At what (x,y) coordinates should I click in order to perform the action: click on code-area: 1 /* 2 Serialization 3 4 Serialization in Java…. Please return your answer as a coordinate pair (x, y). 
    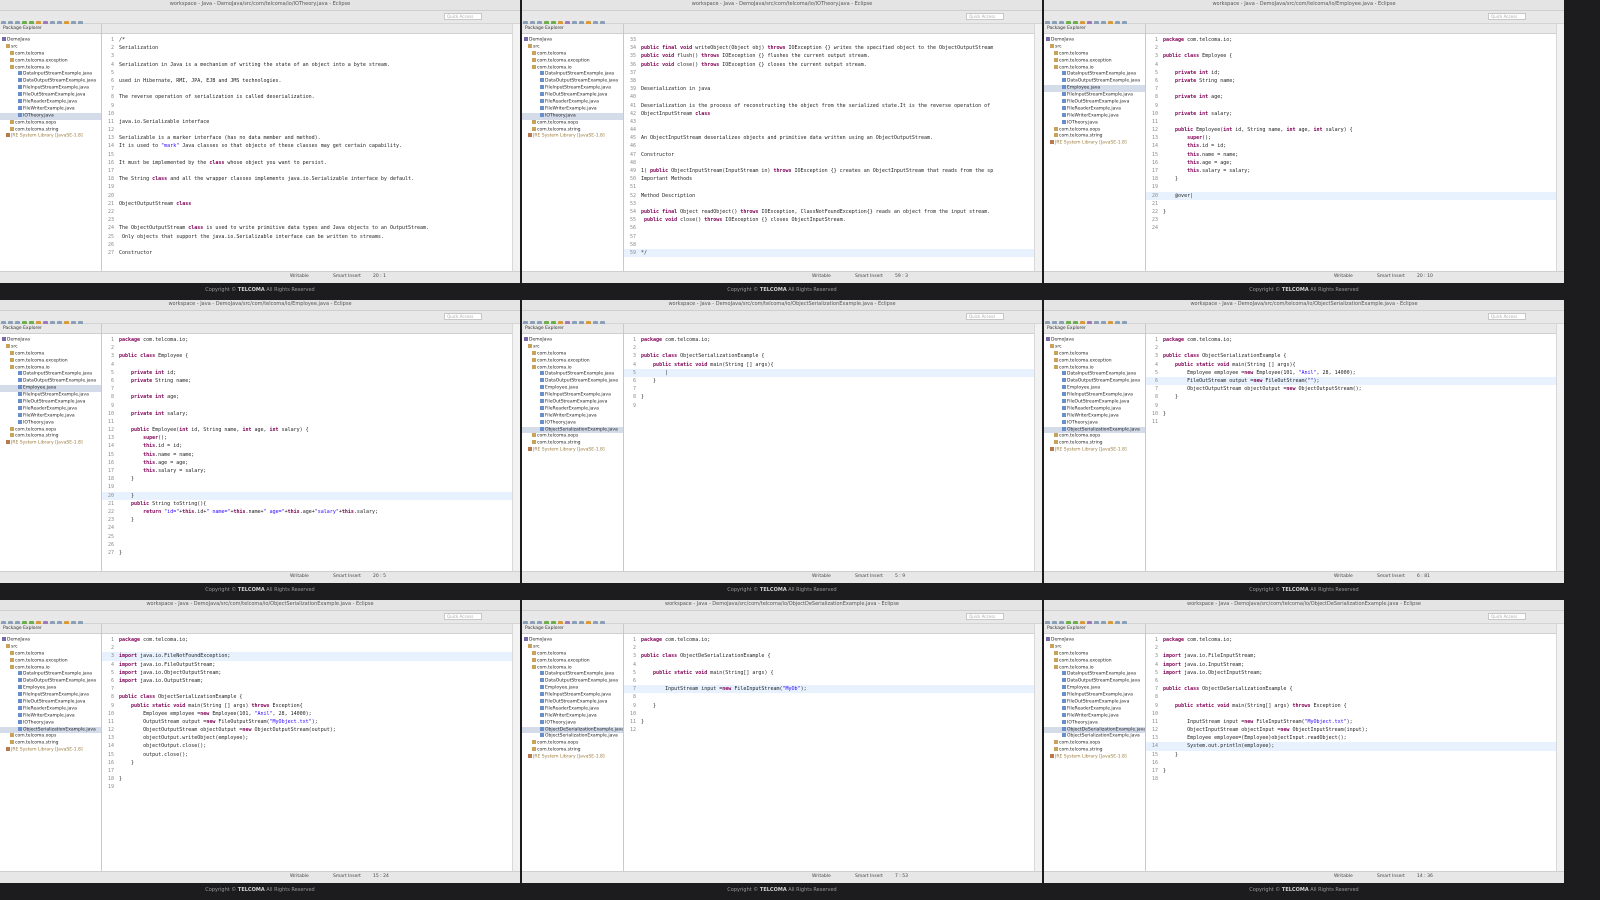
    Looking at the image, I should click on (307, 154).